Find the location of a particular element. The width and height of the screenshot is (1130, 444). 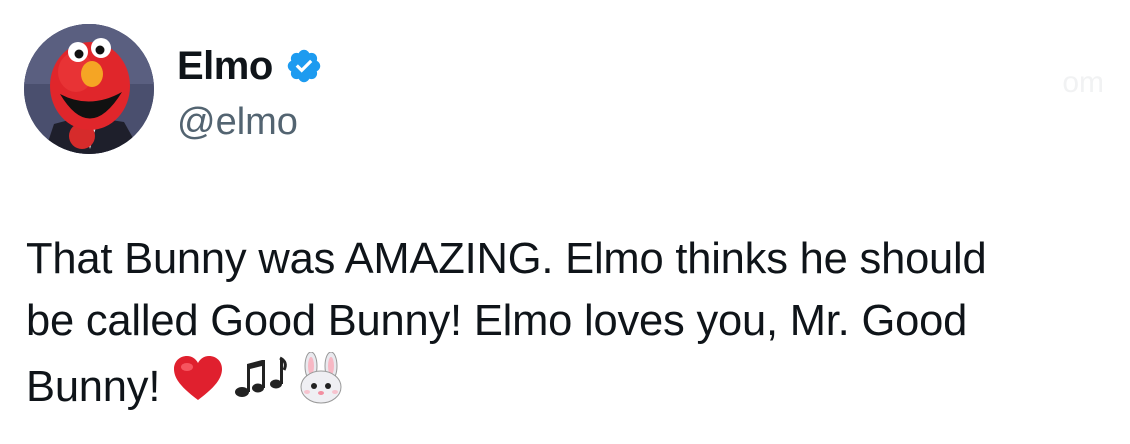

display-name: Elmo is located at coordinates (225, 66).